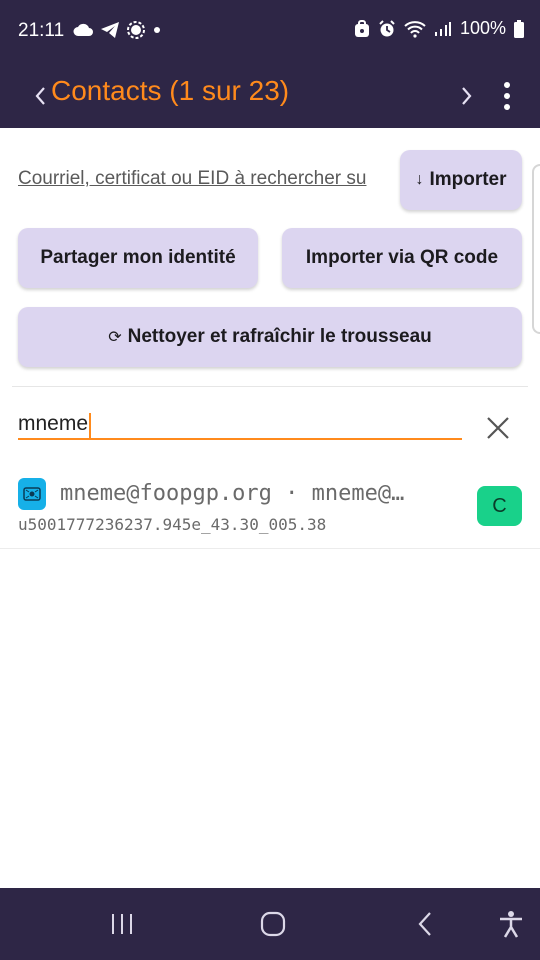  I want to click on share-identity-label: Partager mon identité, so click(138, 257).